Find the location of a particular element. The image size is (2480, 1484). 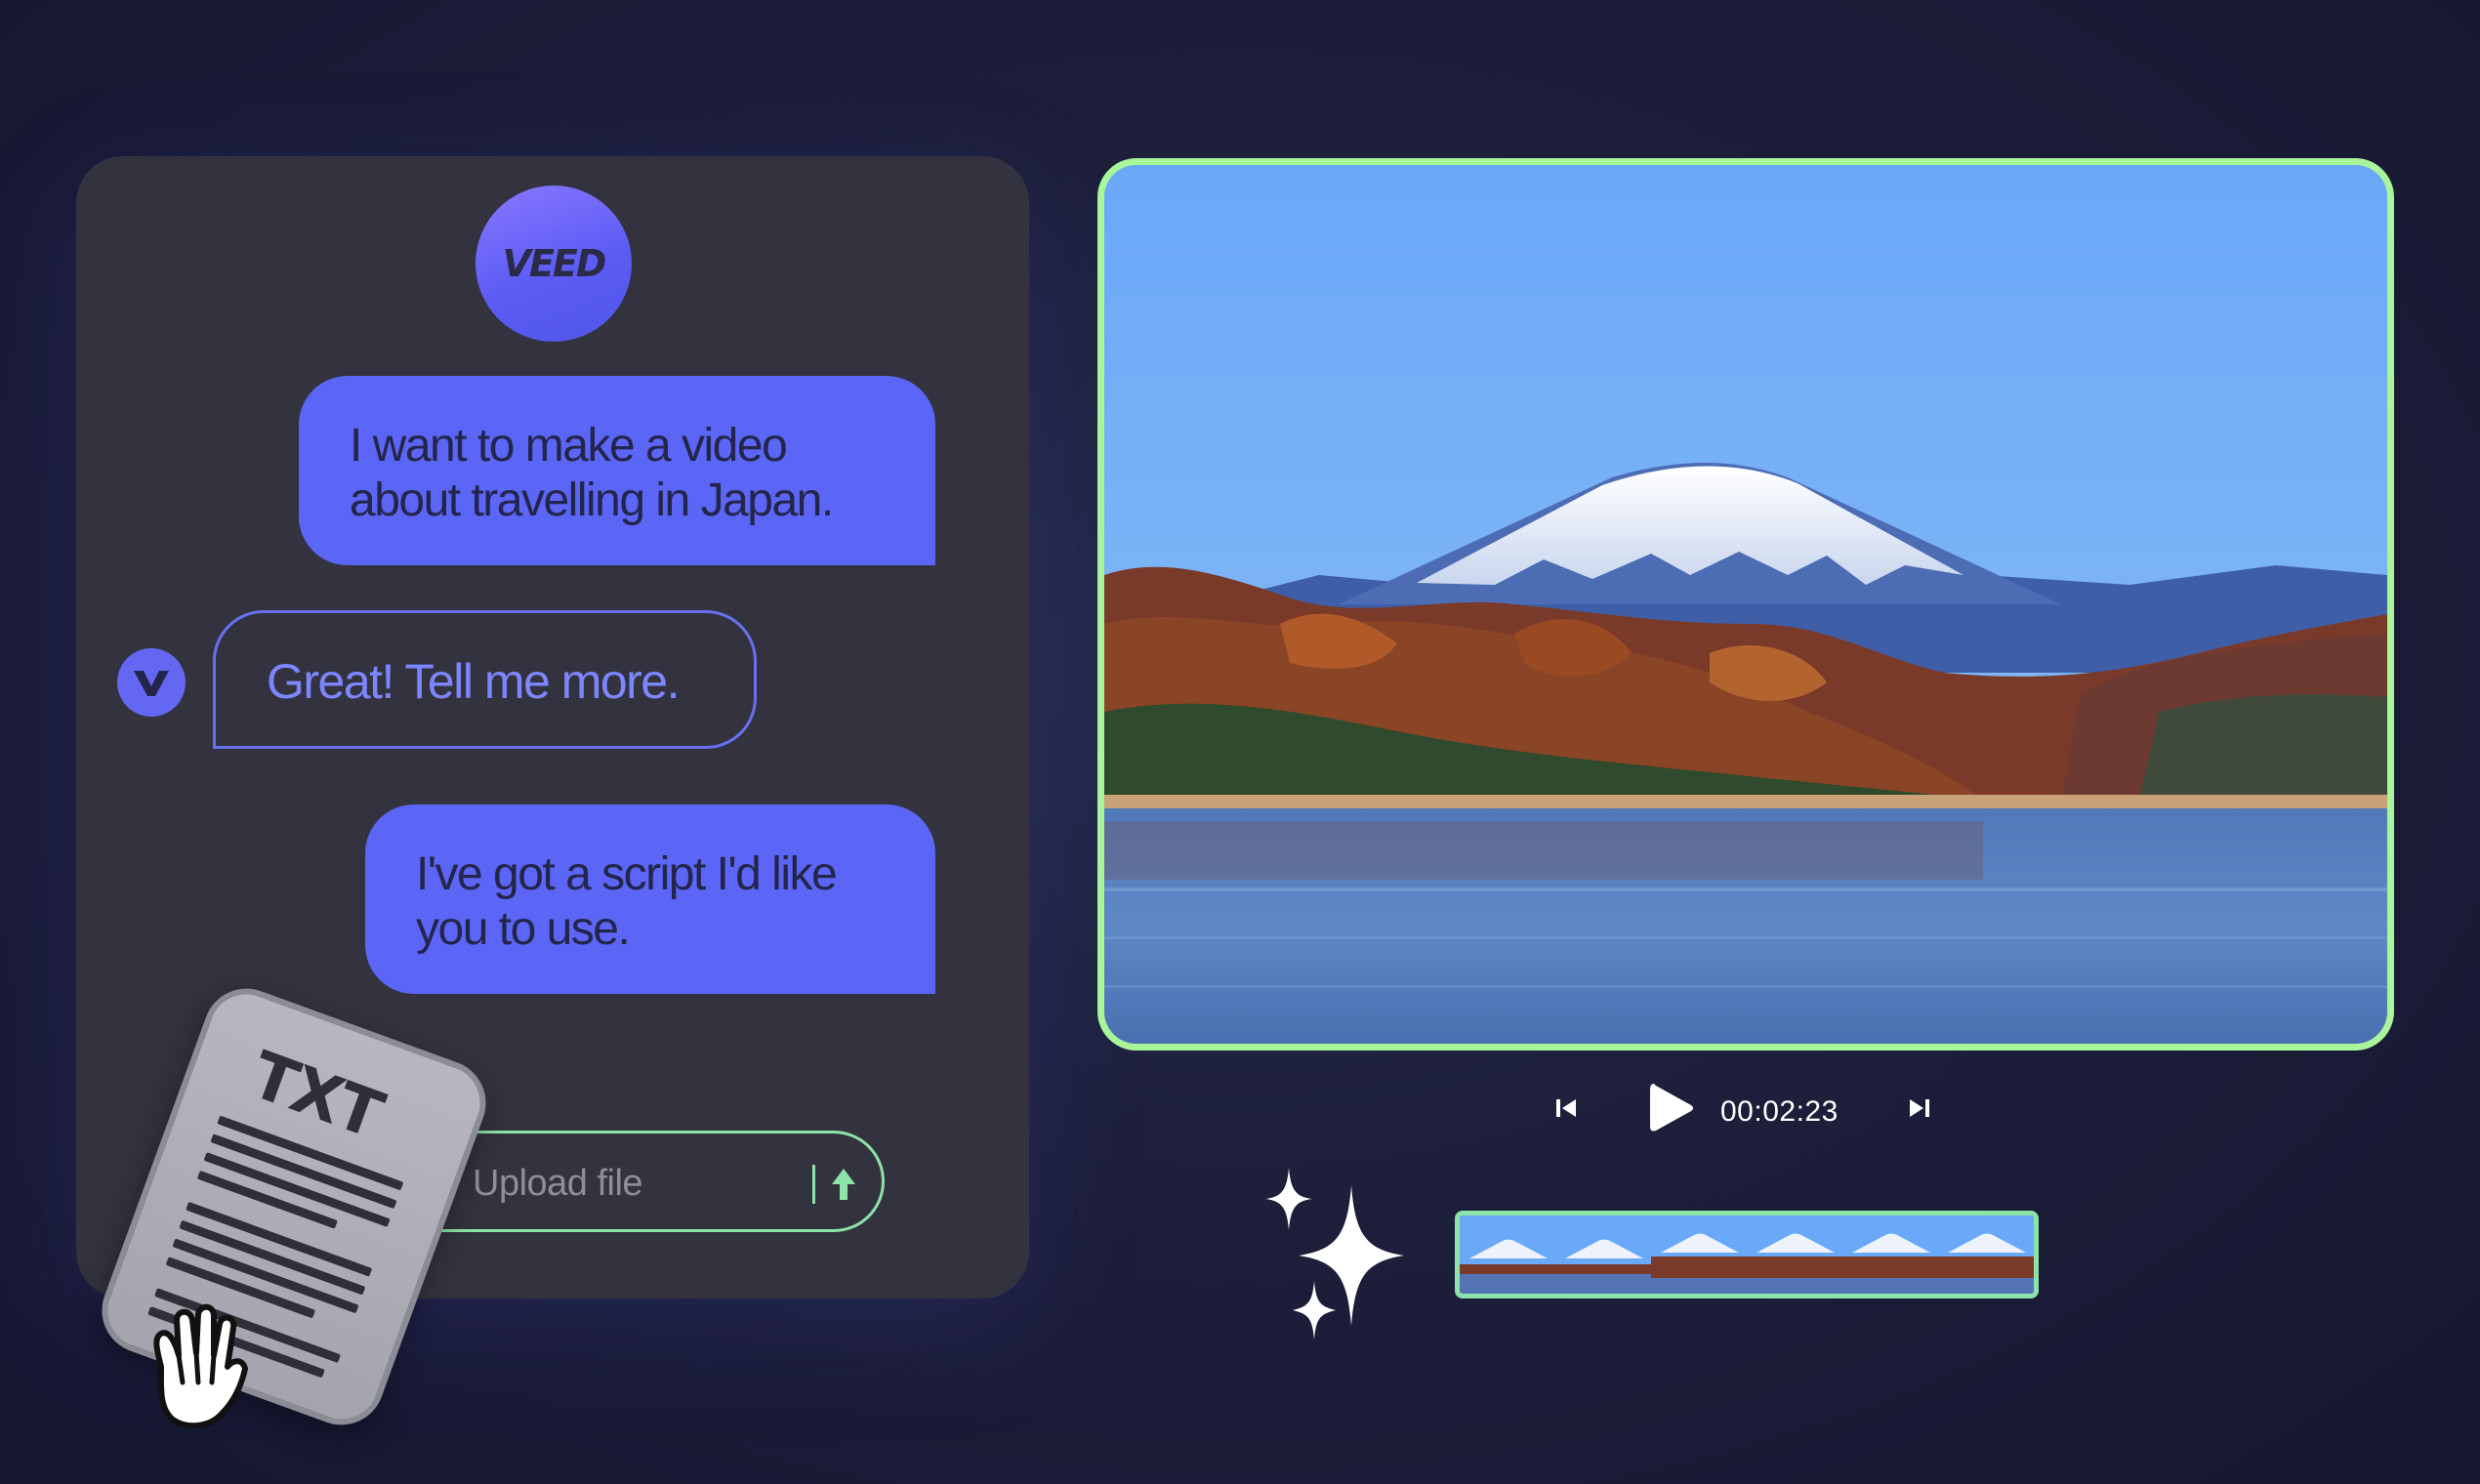

upload-placeholder: Upload file is located at coordinates (558, 1184).